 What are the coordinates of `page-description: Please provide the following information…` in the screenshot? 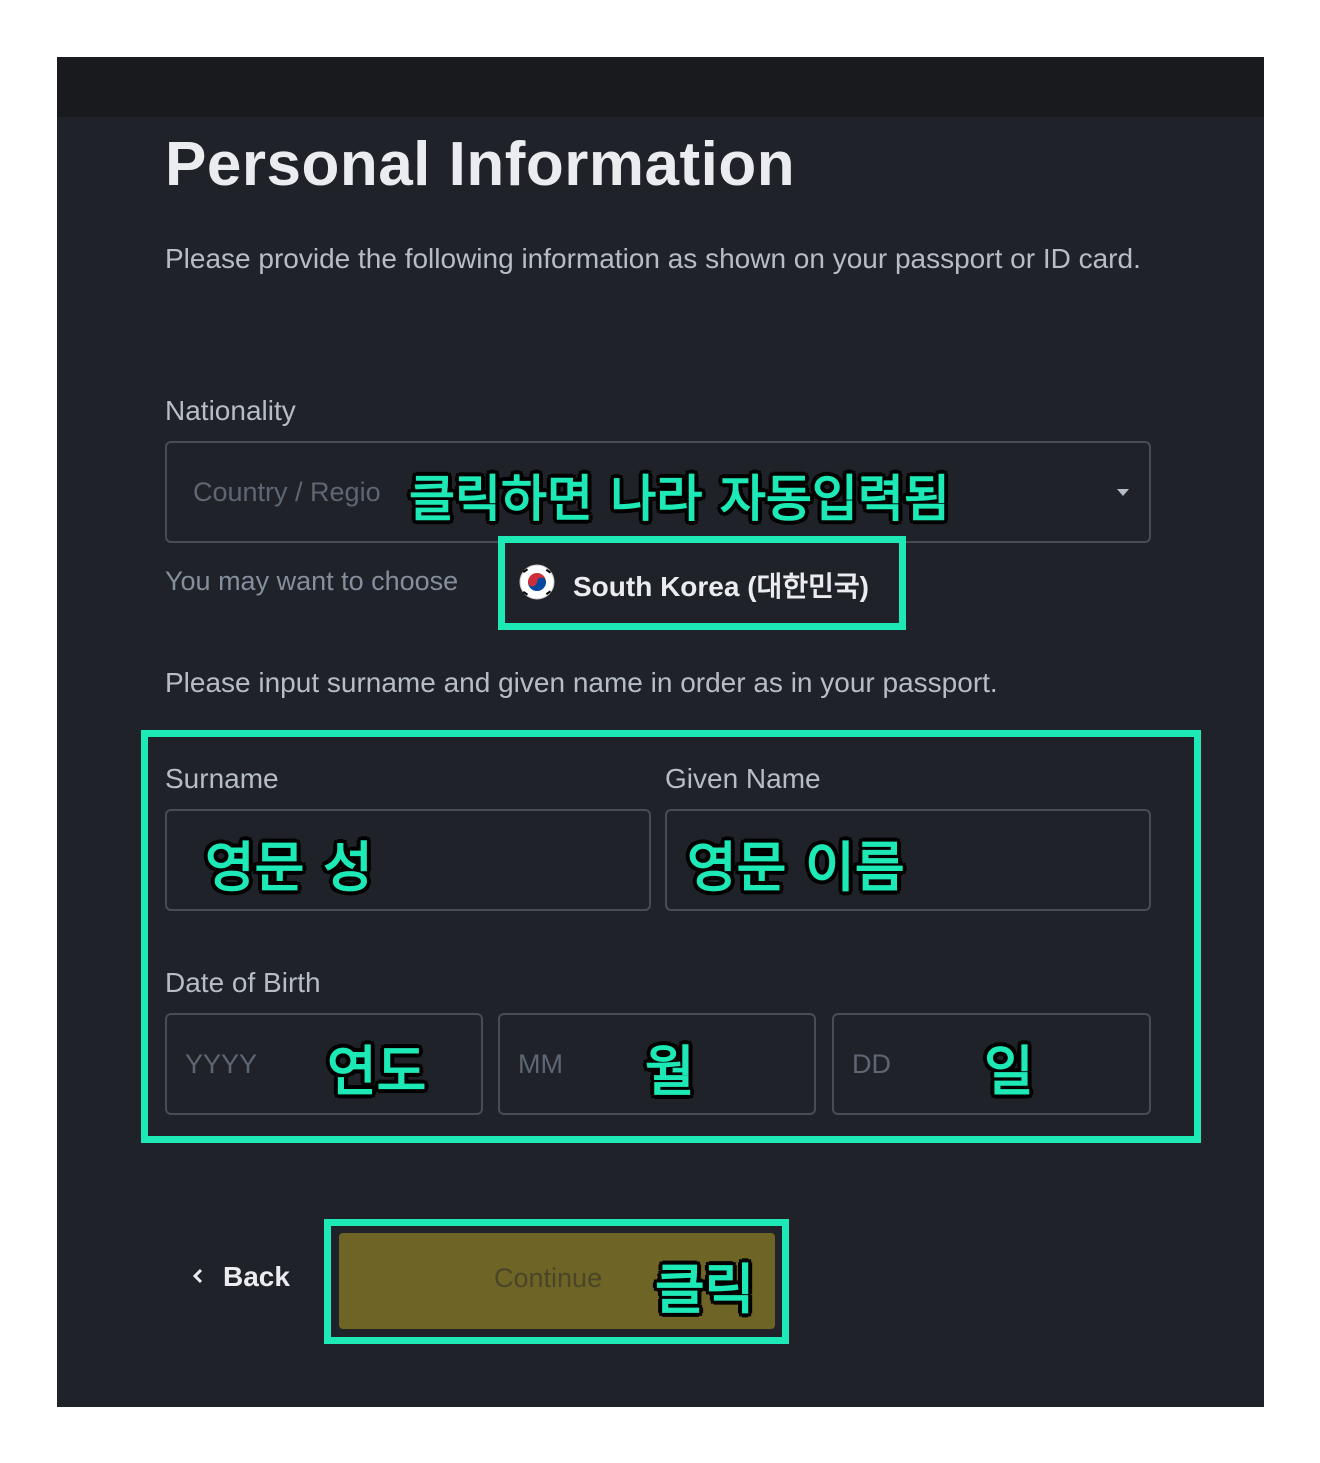 It's located at (653, 258).